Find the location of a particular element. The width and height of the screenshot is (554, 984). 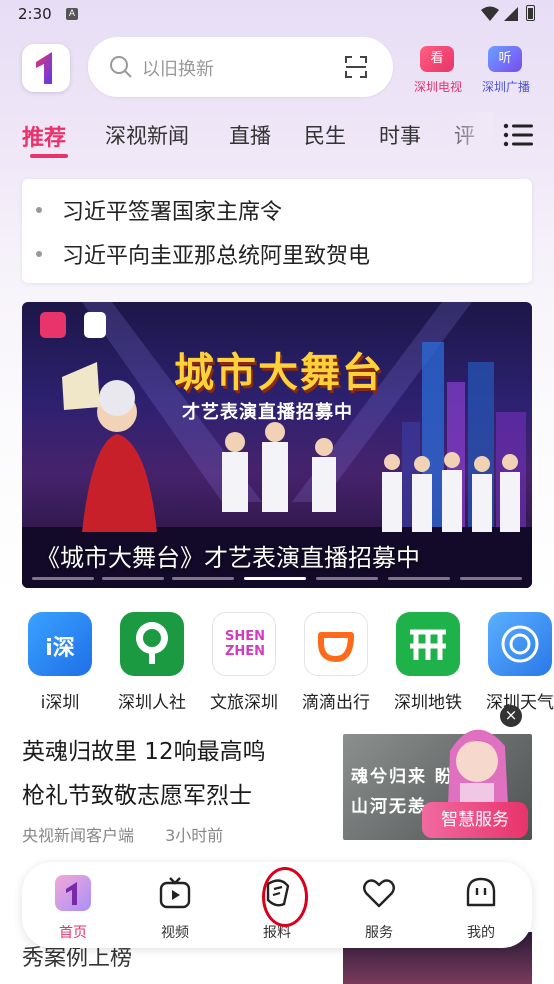

shenzhen-logo-glyph: SHEN ZHEN is located at coordinates (245, 644).